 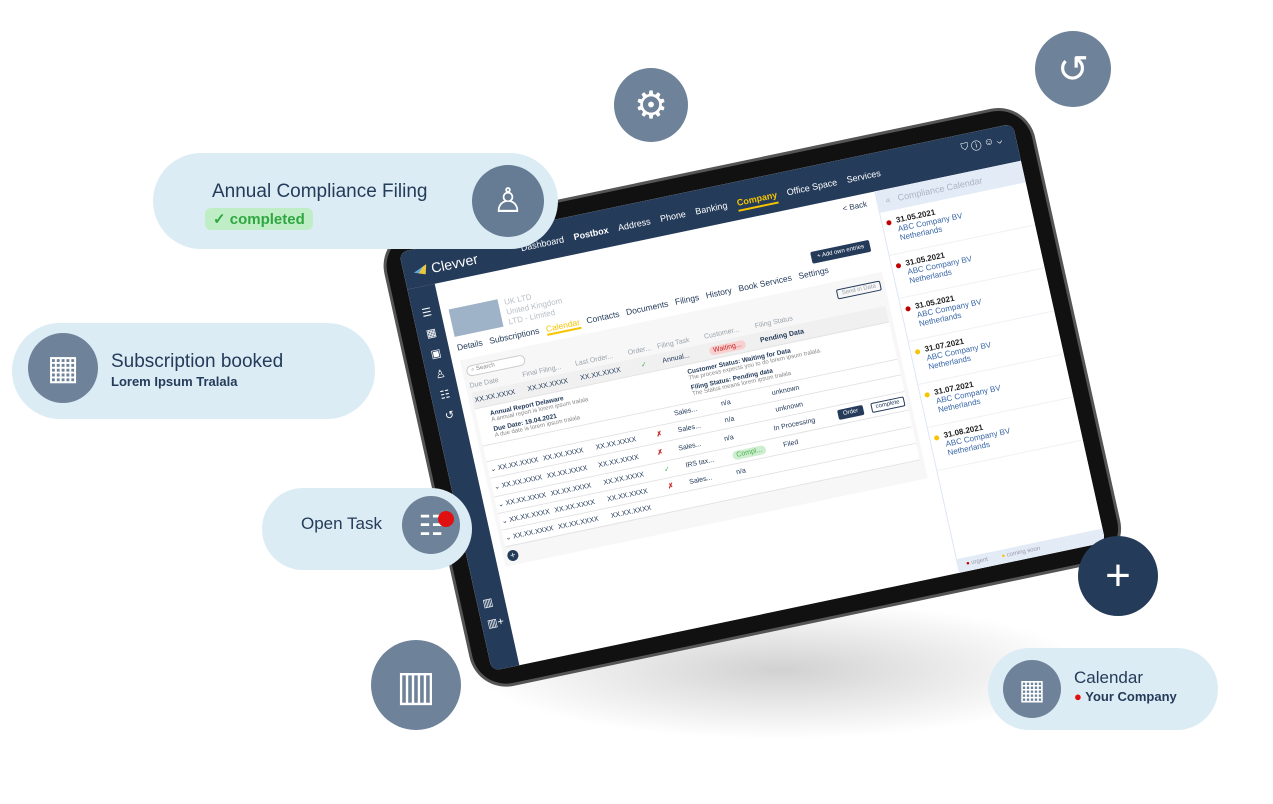 I want to click on back-link: < Back, so click(x=855, y=206).